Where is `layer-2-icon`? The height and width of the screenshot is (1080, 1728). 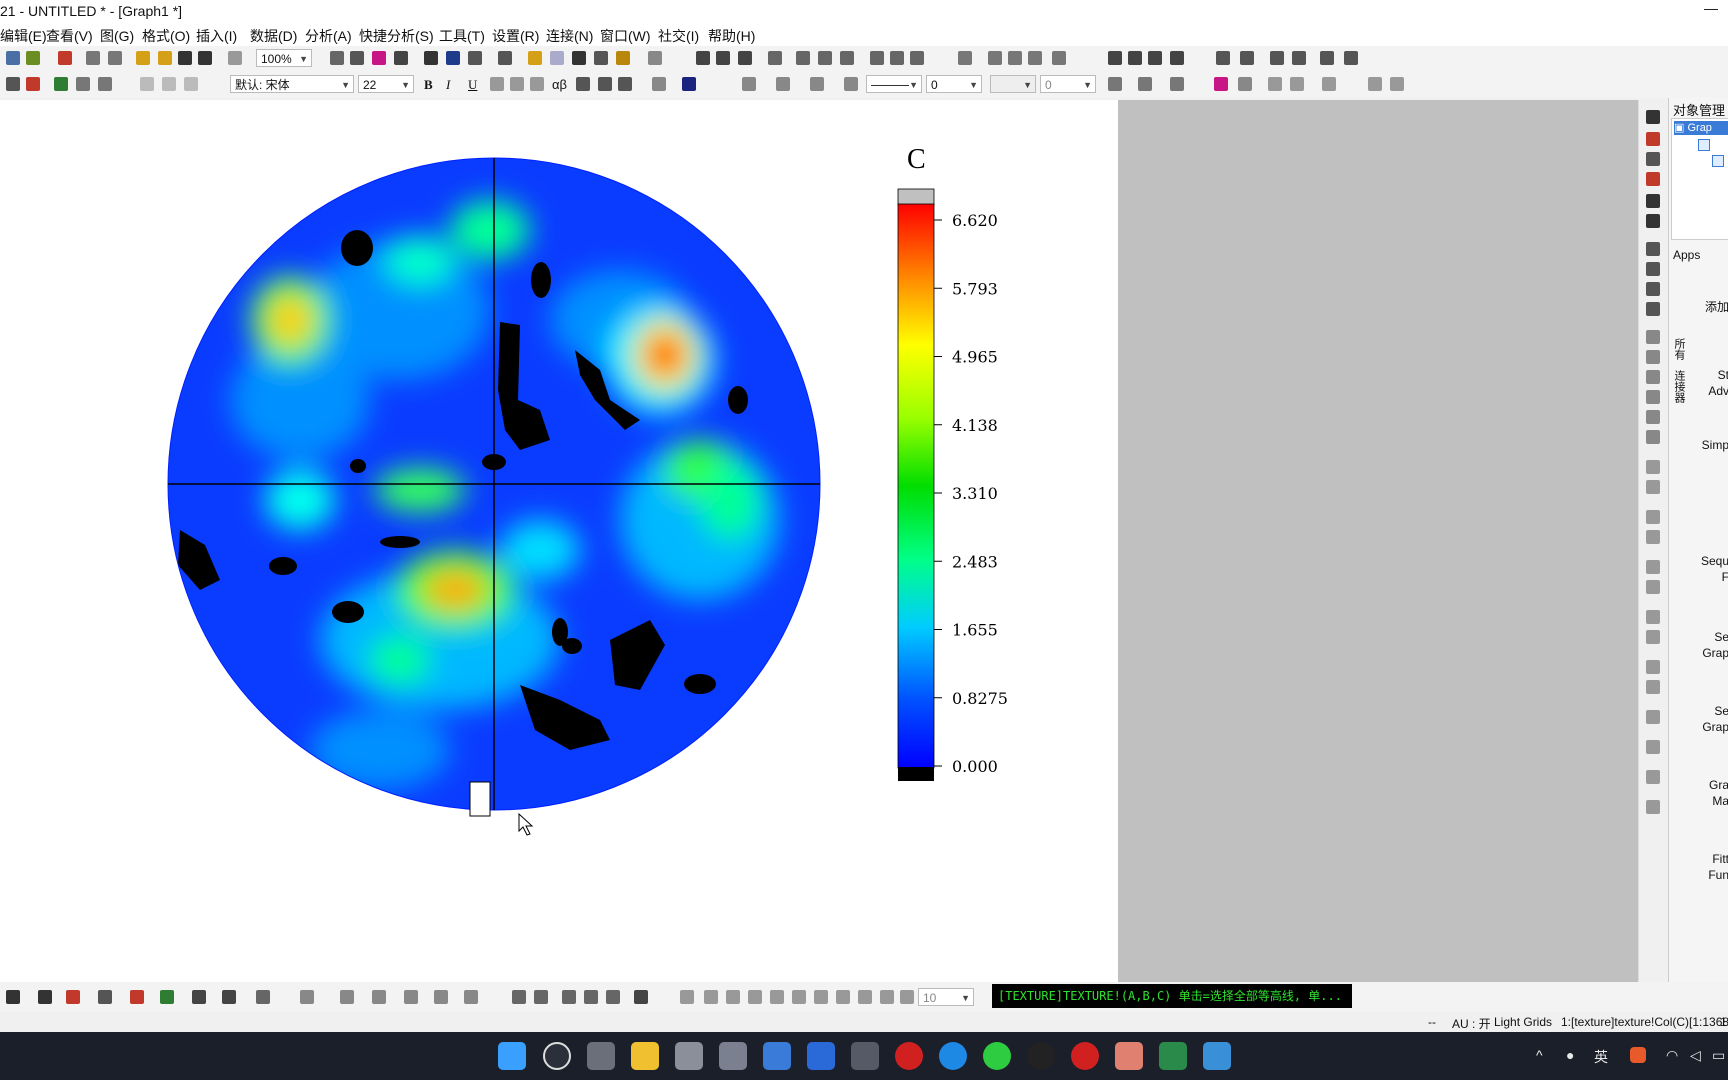
layer-2-icon is located at coordinates (1653, 357).